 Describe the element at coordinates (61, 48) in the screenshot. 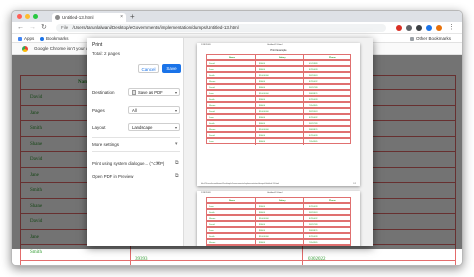

I see `infobar-message: Google Chrome isn't your d` at that location.